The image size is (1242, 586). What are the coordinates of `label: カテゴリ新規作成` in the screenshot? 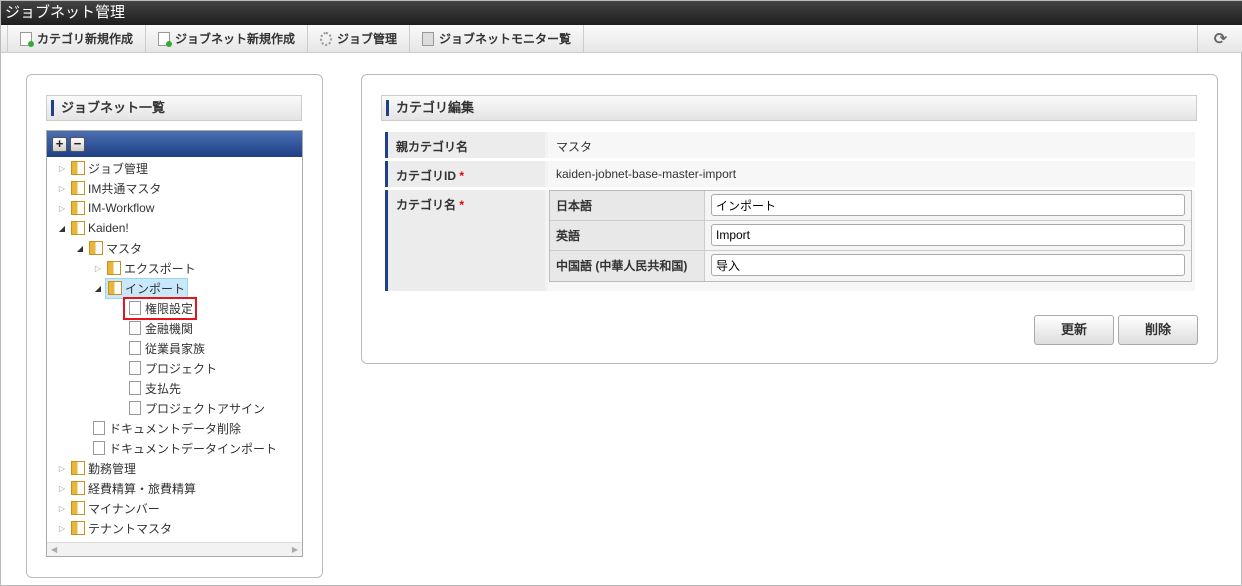 It's located at (85, 39).